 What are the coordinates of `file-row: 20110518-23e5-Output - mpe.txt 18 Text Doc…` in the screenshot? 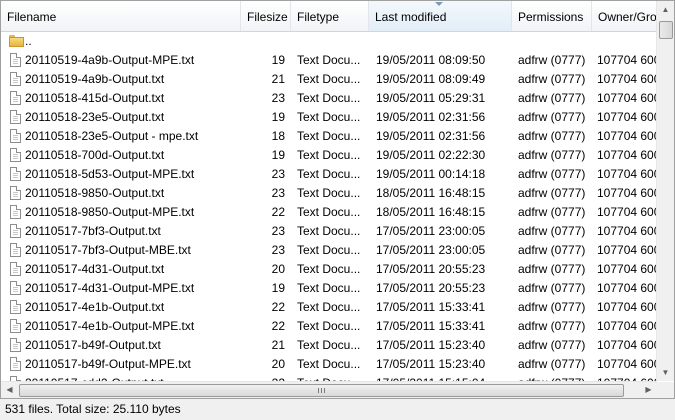 It's located at (329, 136).